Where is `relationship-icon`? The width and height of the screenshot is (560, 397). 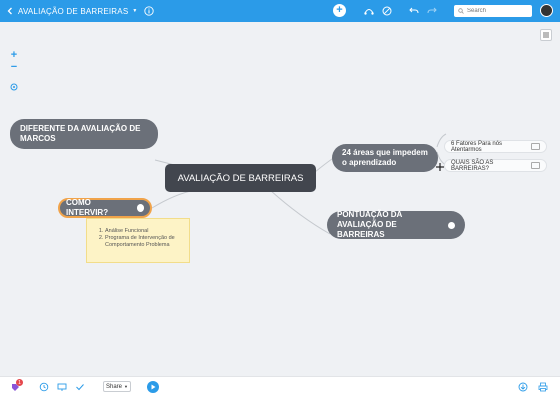
relationship-icon is located at coordinates (369, 11).